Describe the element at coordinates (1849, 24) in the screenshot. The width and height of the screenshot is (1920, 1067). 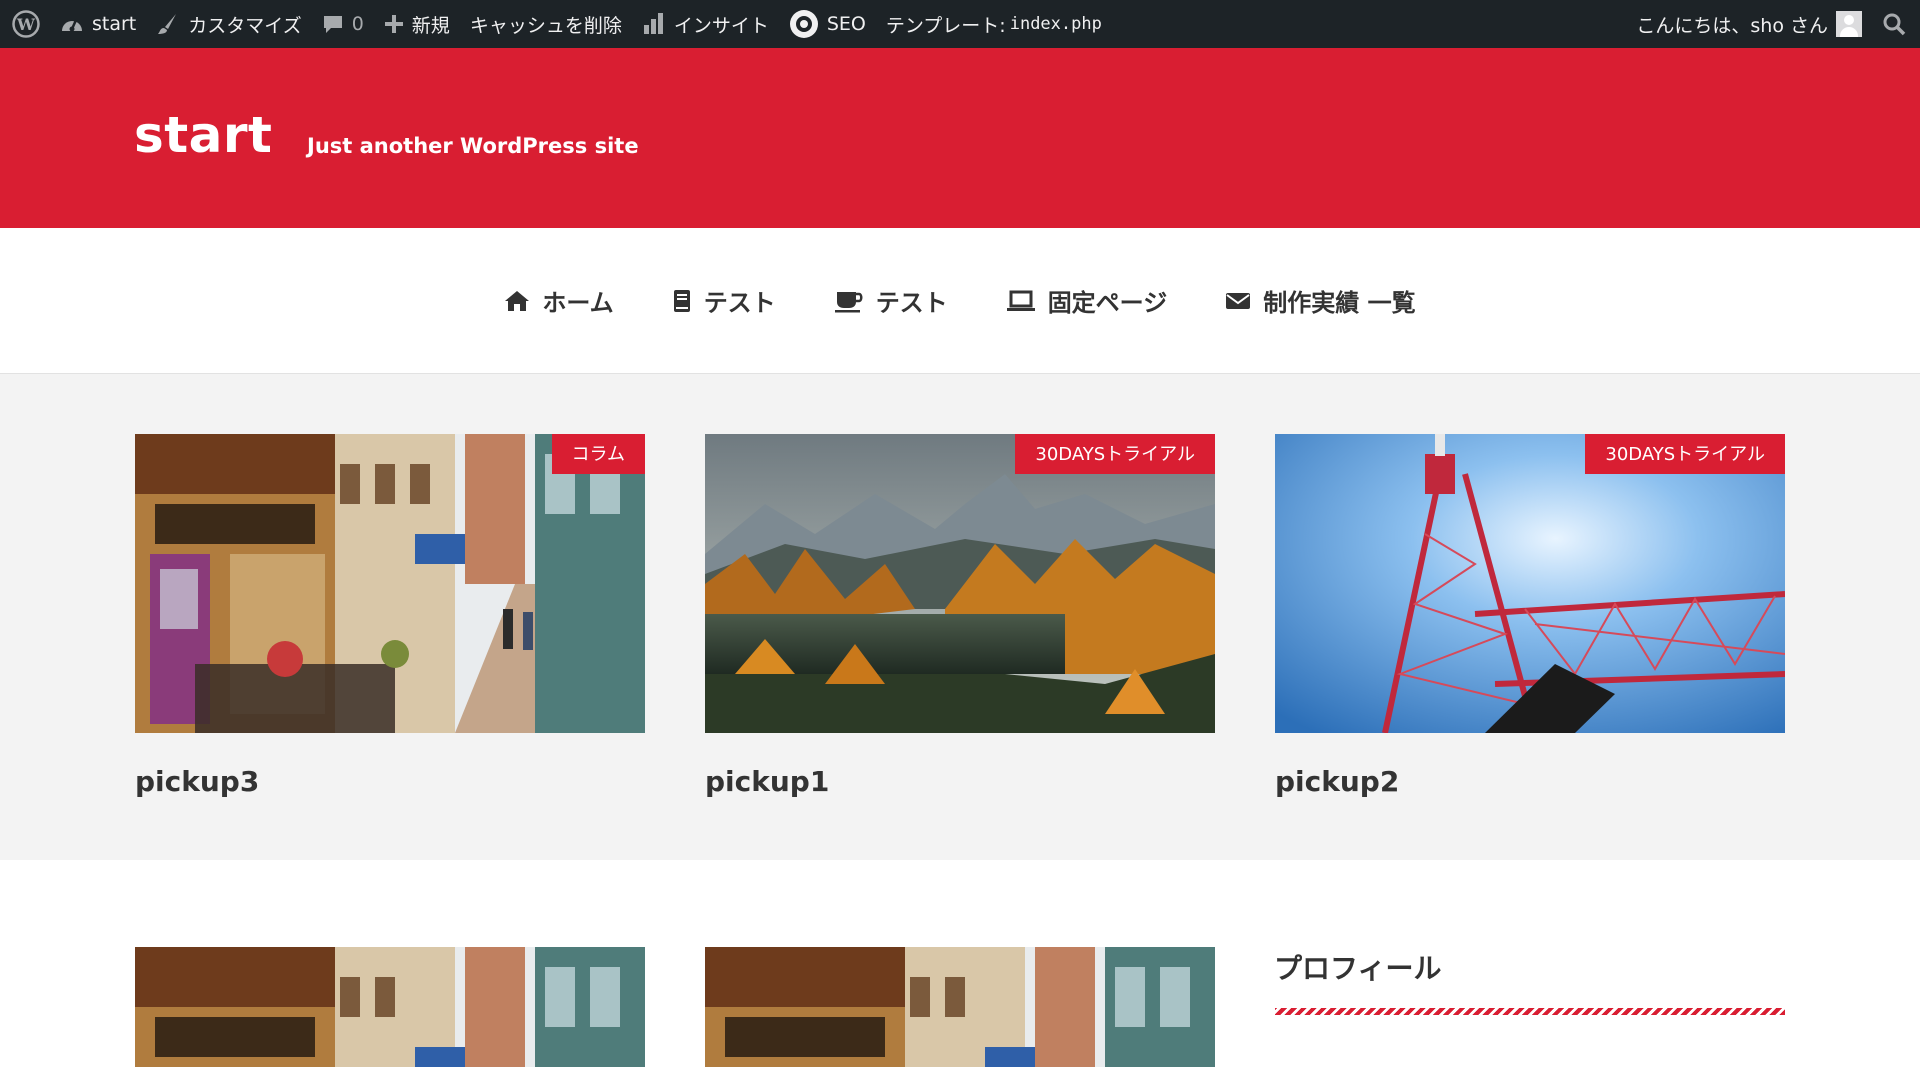
I see `avatar` at that location.